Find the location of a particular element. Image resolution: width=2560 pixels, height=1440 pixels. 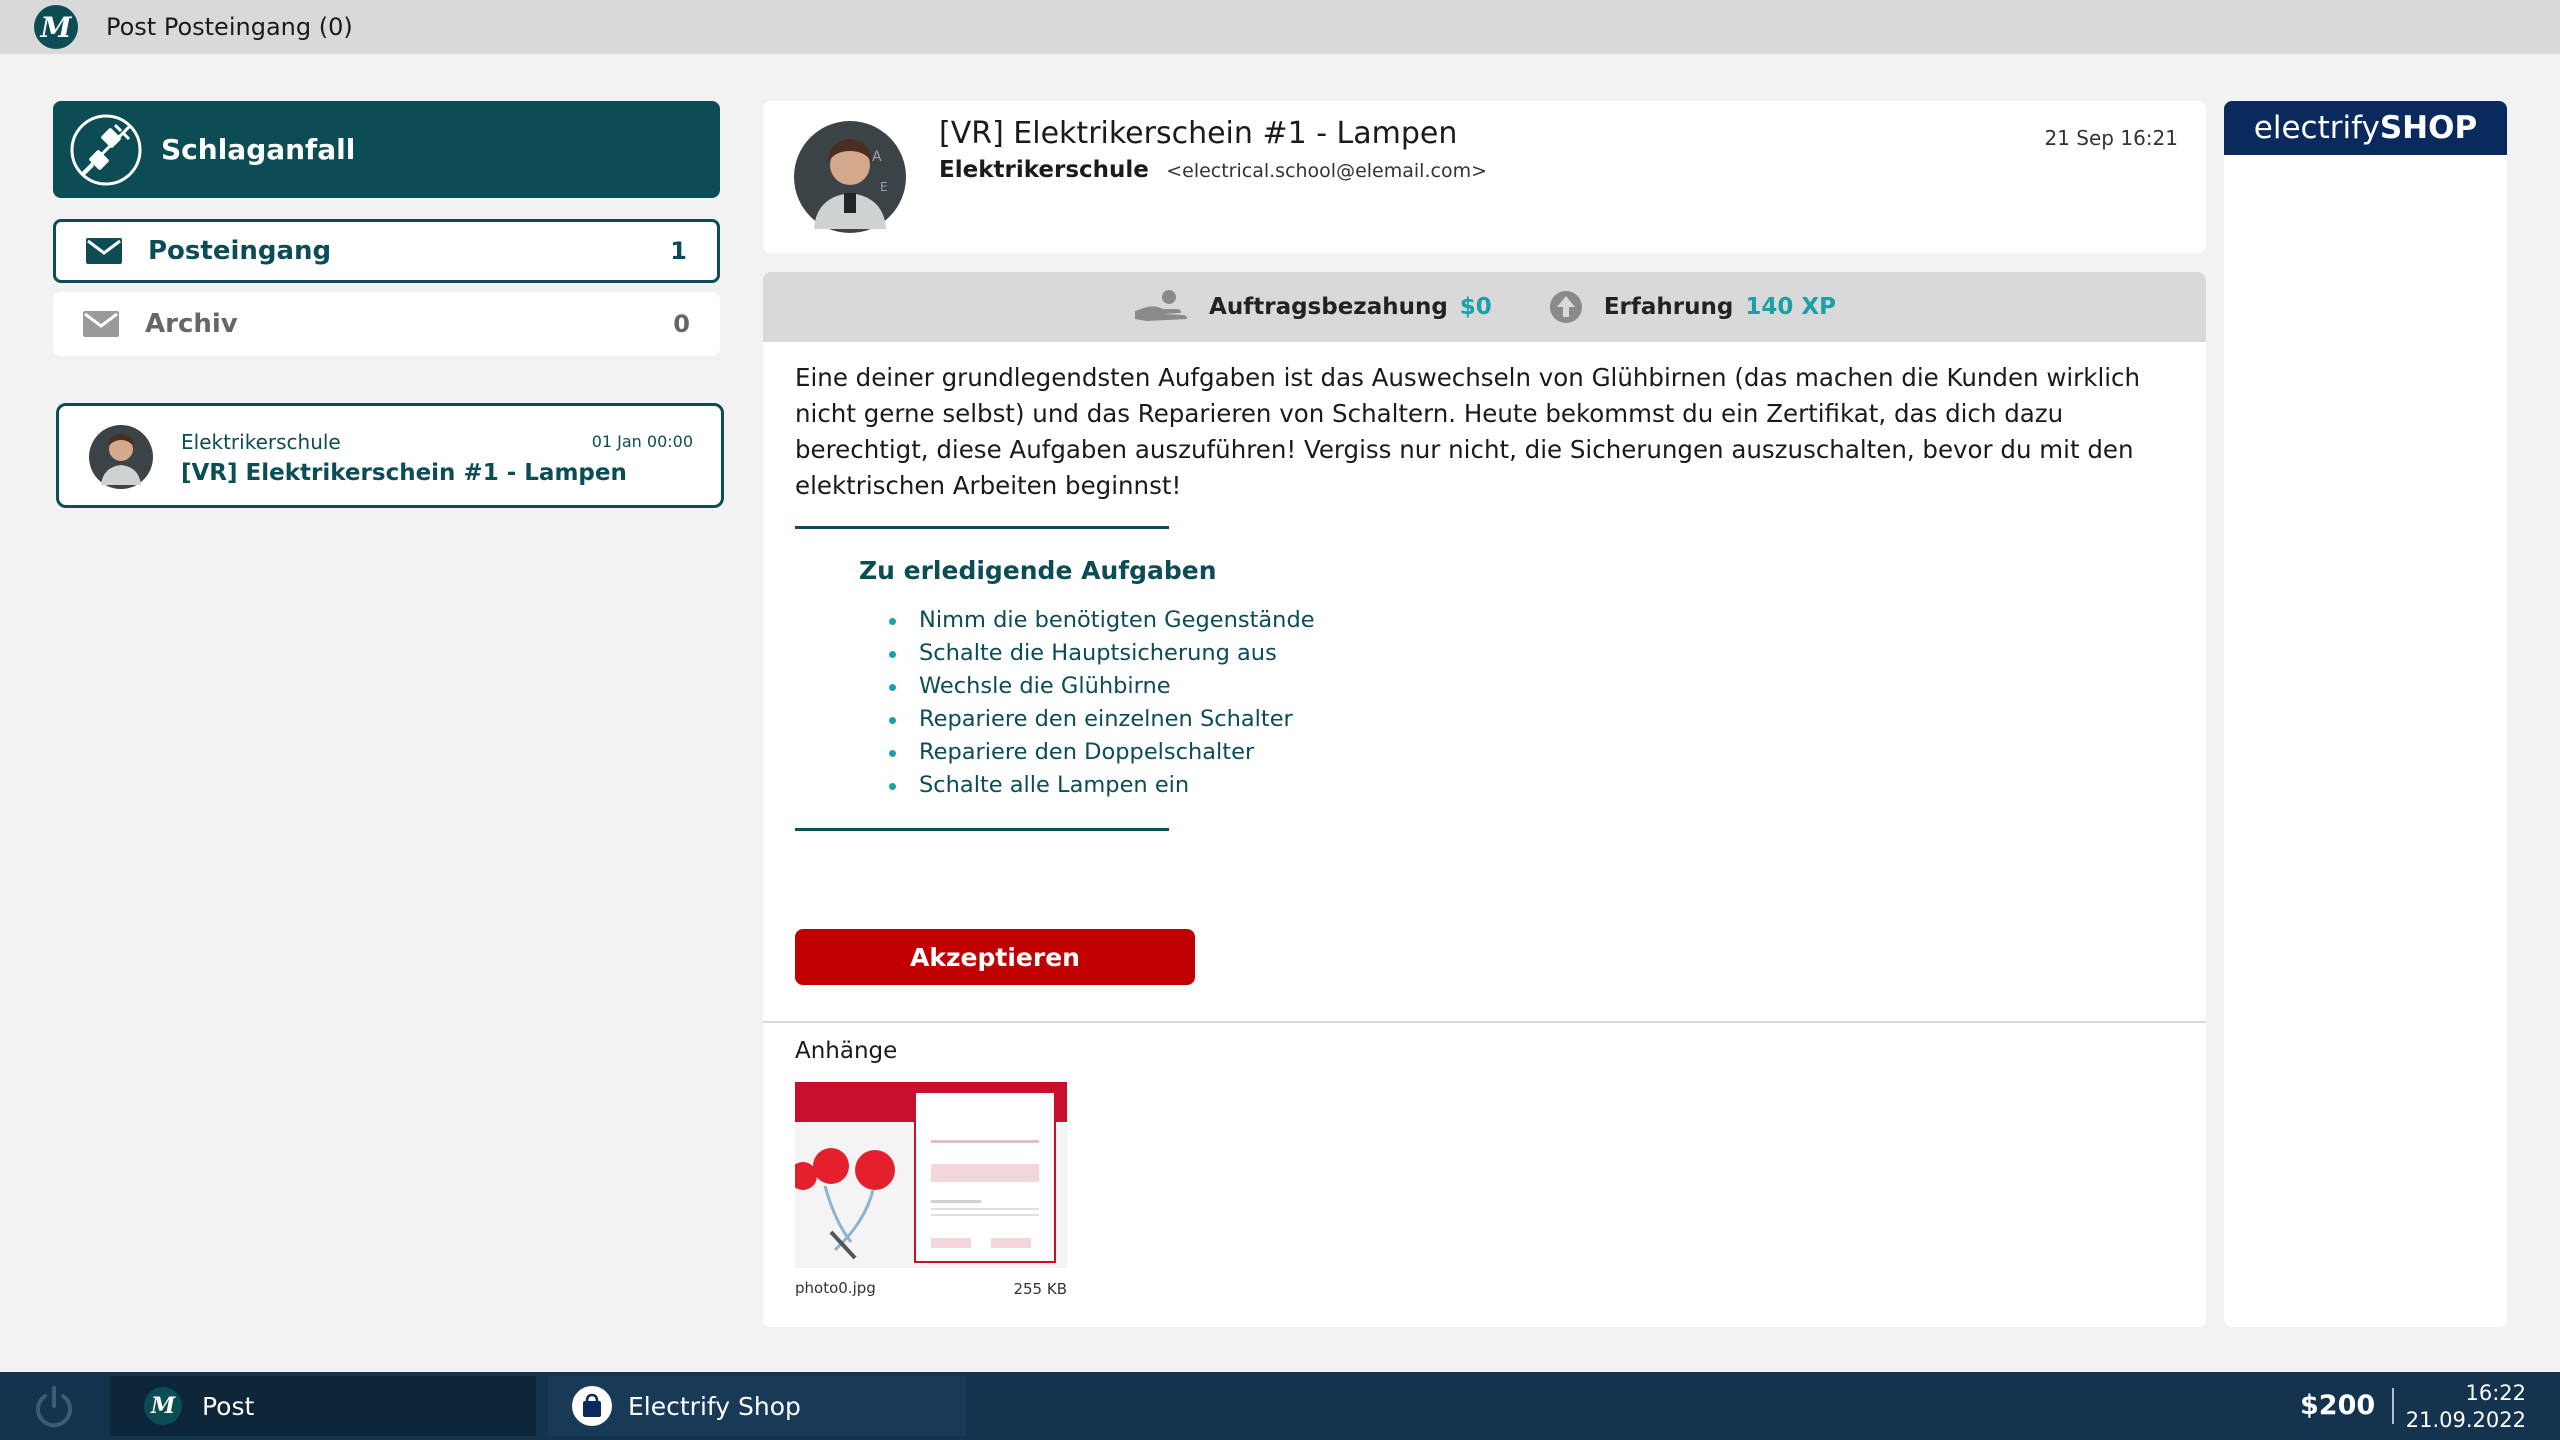

message-sender: Elektrikerschule is located at coordinates (261, 442).